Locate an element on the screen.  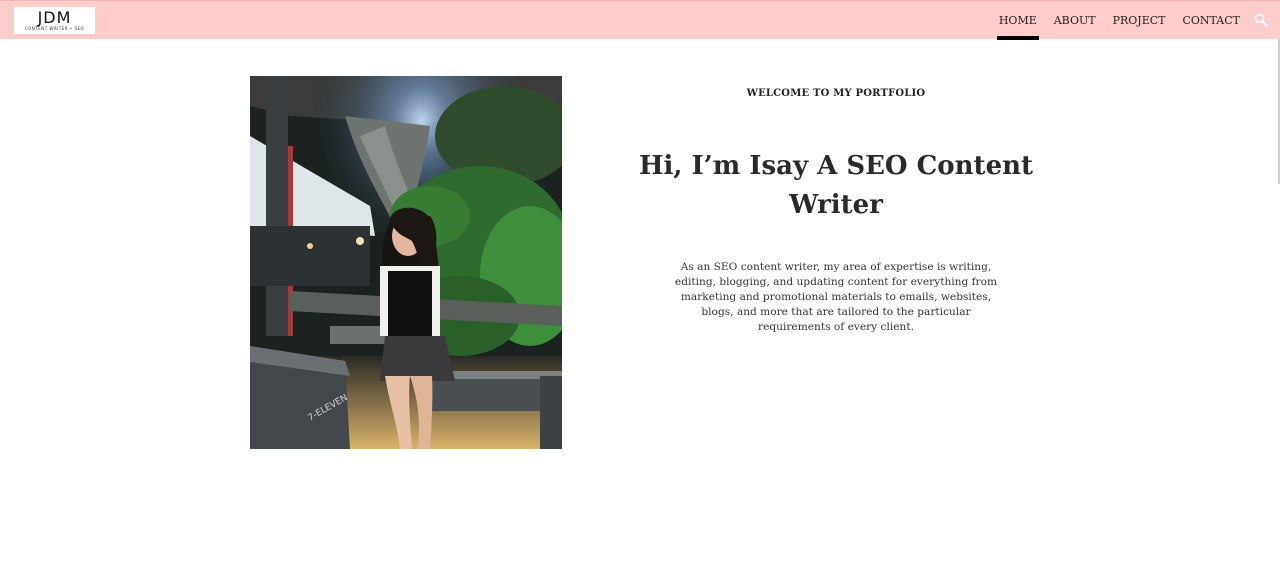
site-logo: JDM CONTENT WRITER • SEO is located at coordinates (54, 20).